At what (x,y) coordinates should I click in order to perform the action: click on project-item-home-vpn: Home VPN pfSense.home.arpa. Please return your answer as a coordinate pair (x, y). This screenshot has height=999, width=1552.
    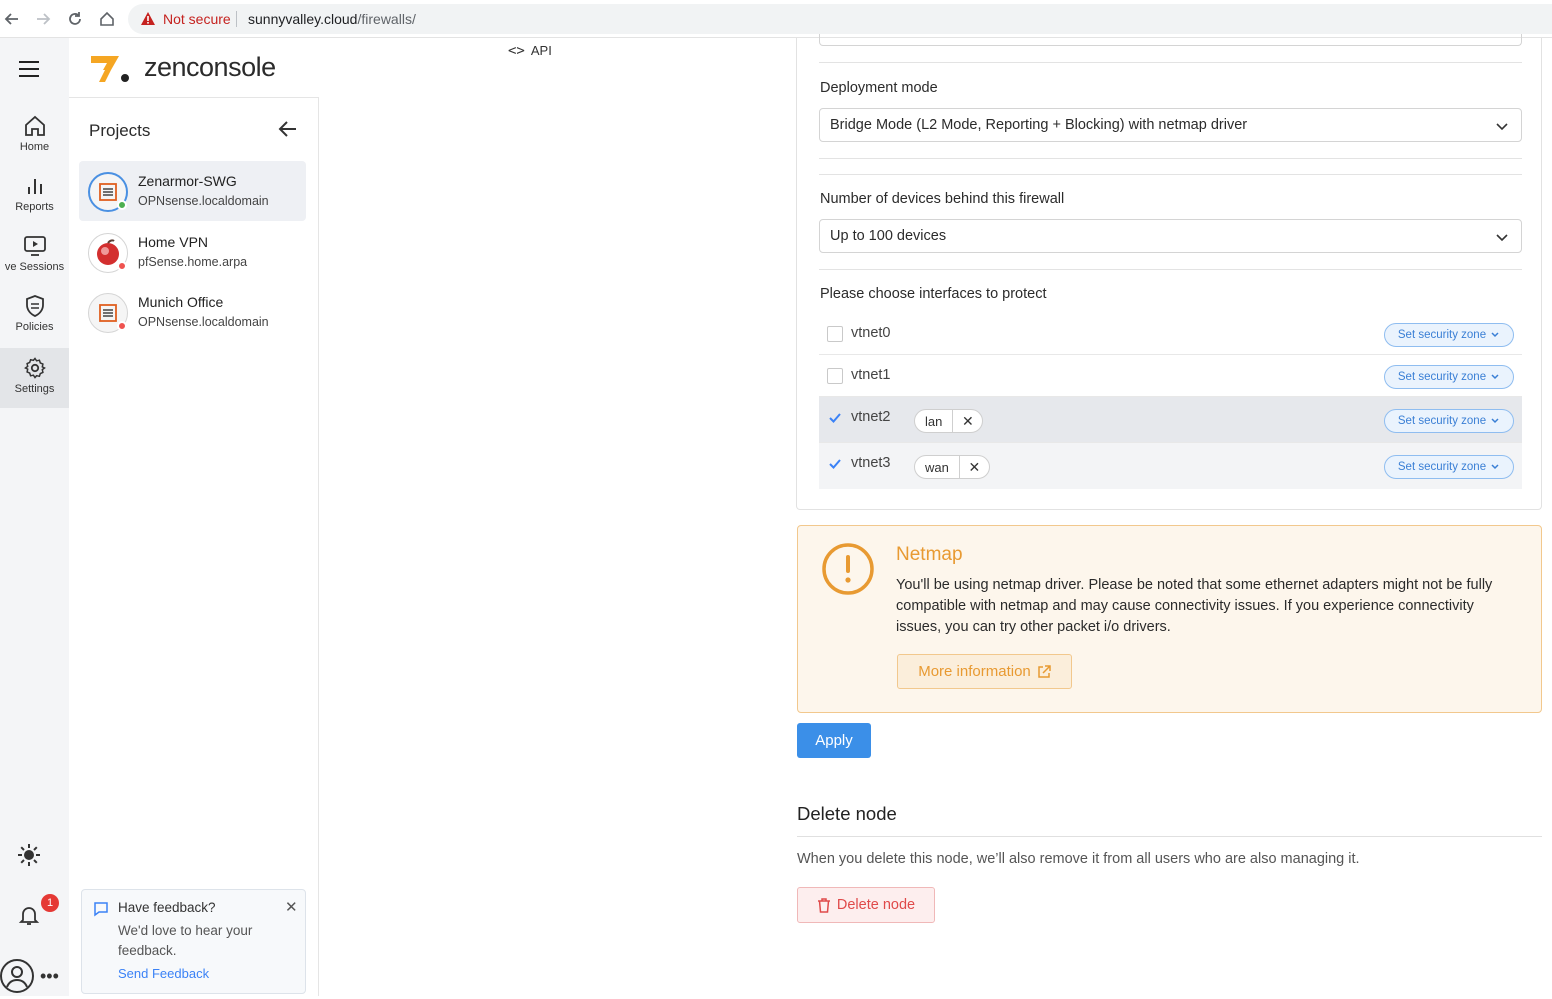
    Looking at the image, I should click on (192, 252).